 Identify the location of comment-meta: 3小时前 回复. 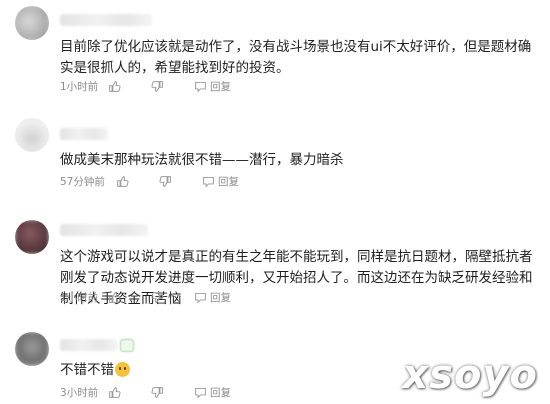
(145, 392).